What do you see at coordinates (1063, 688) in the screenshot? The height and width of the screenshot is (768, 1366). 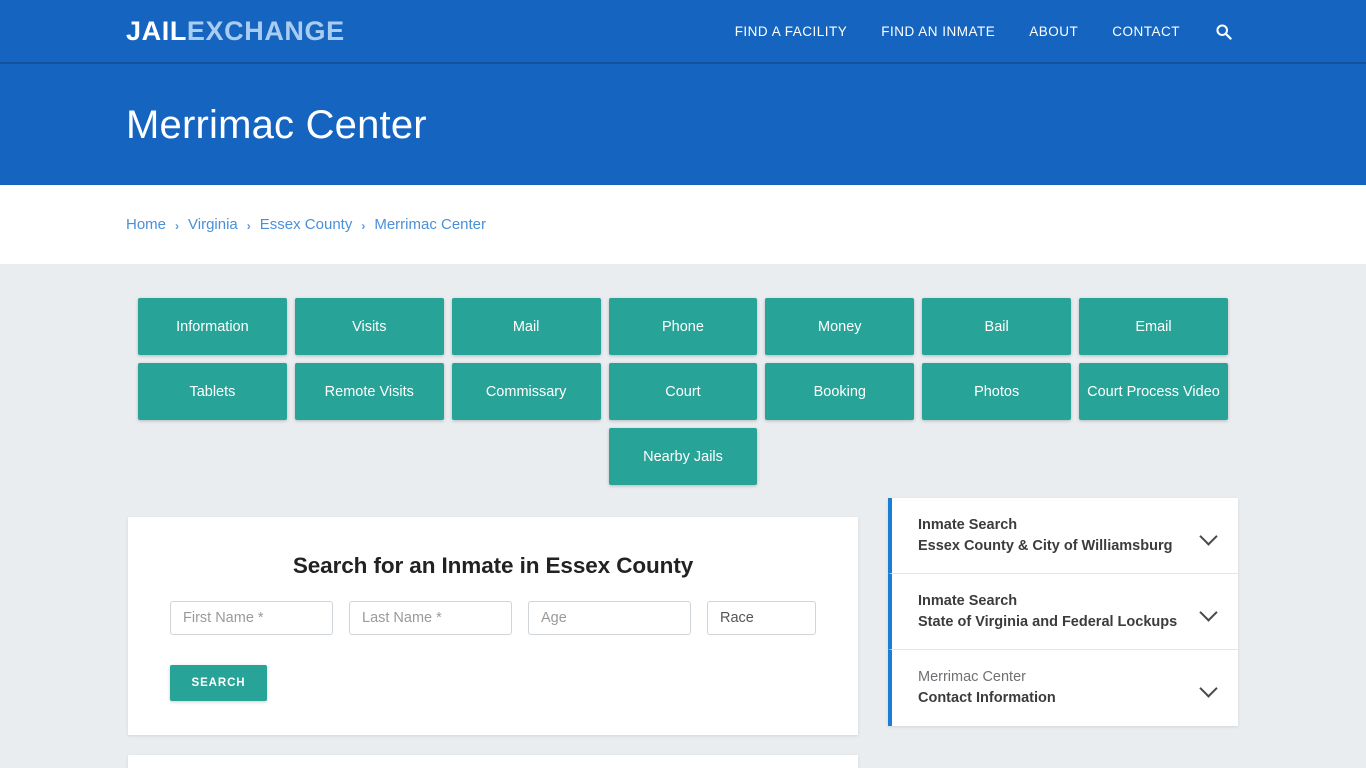 I see `sidebar-item-contact-information: Merrimac Center Contact Information` at bounding box center [1063, 688].